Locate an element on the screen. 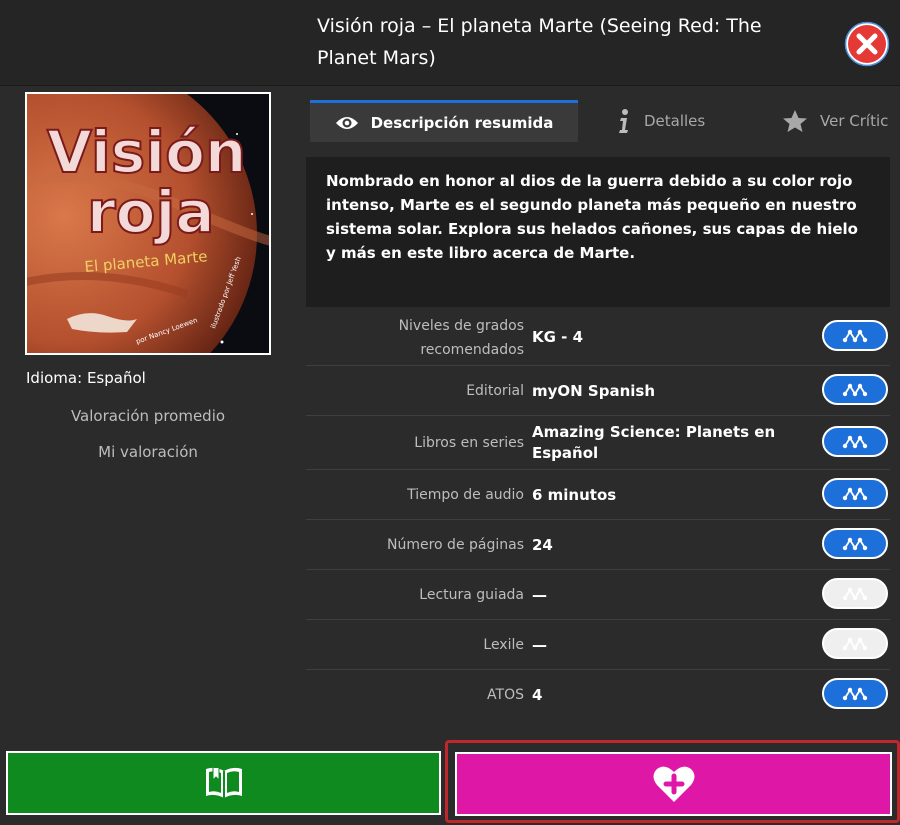 The image size is (900, 825). detail-row: ATOS 4 is located at coordinates (598, 695).